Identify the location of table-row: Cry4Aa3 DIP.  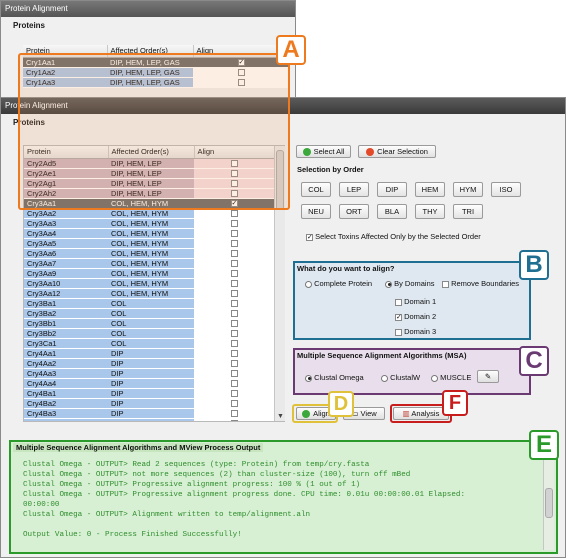
(149, 373).